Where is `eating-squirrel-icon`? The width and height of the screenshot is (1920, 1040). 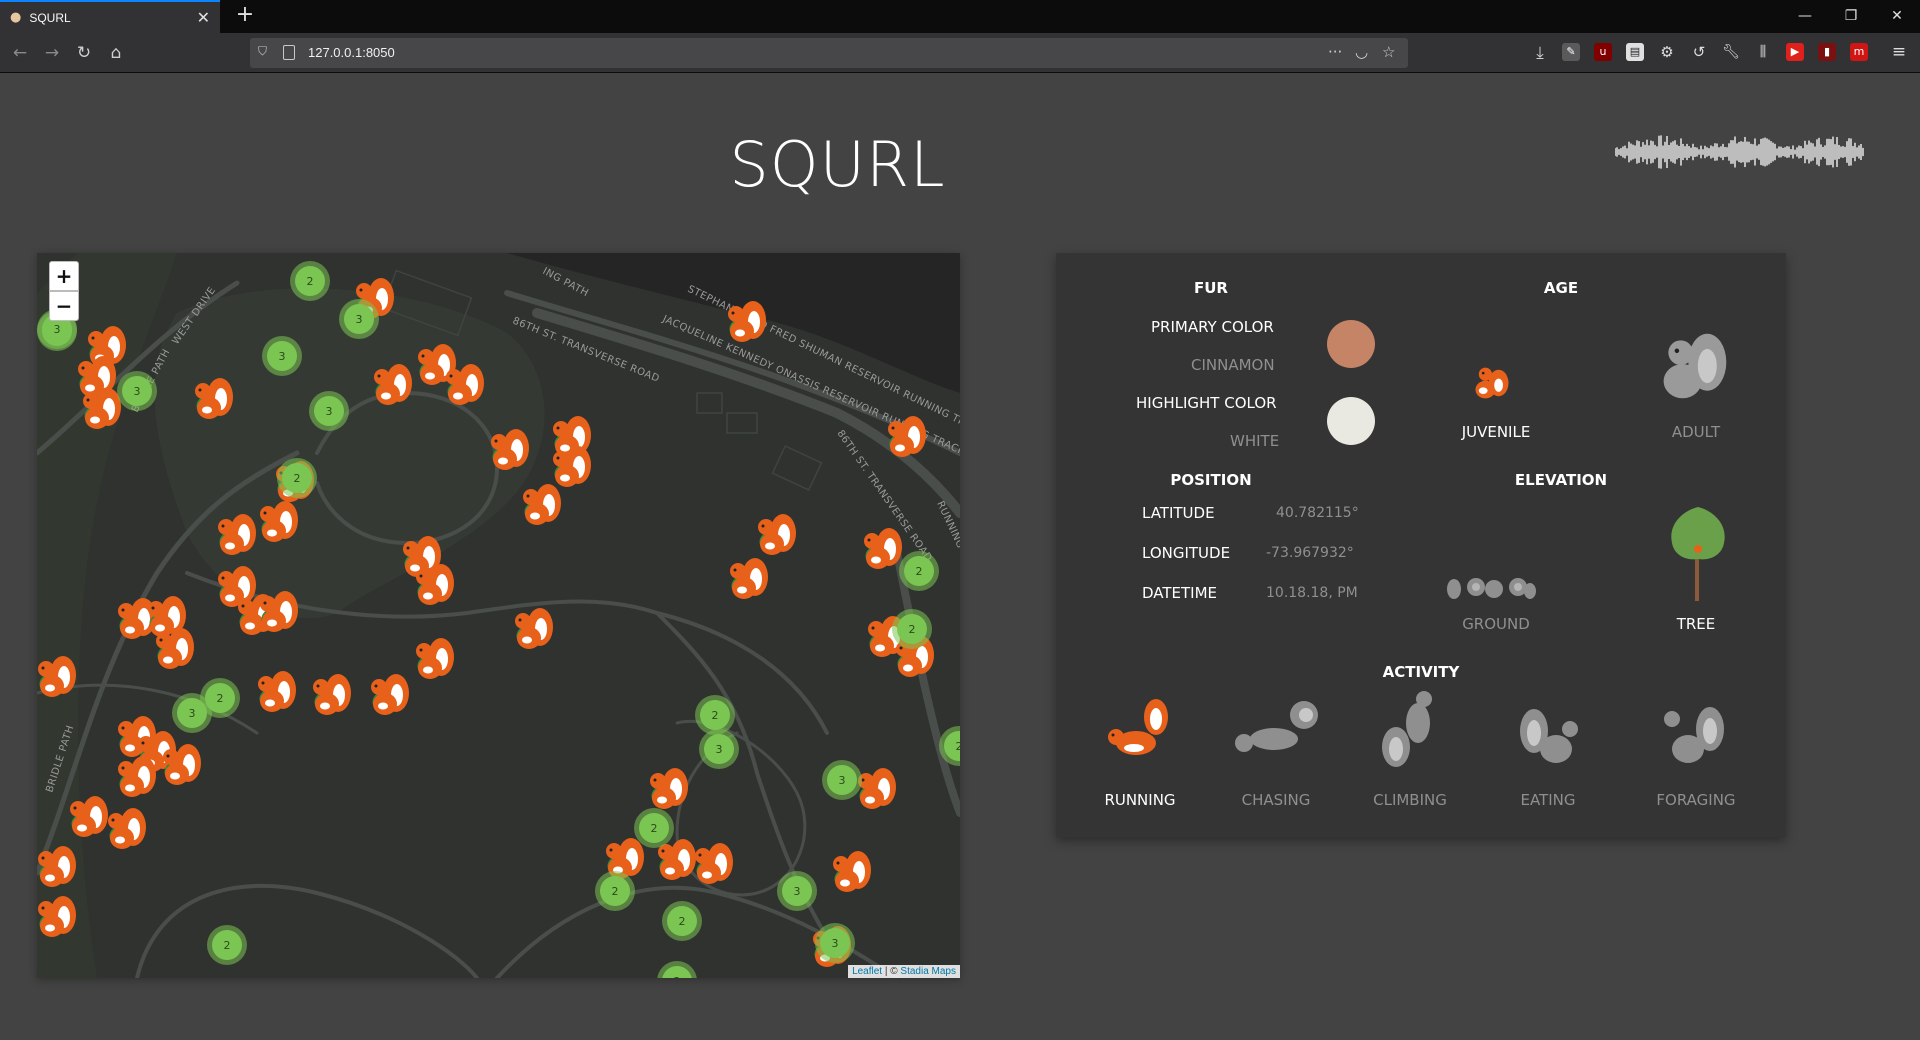
eating-squirrel-icon is located at coordinates (1548, 735).